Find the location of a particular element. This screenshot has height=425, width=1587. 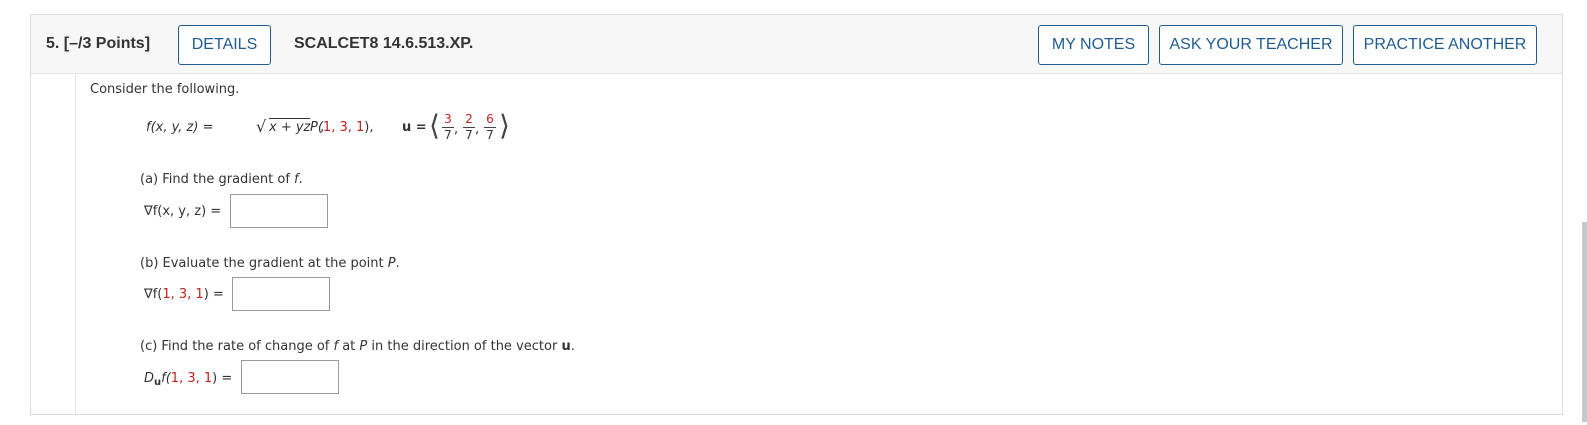

part-a-prompt: (a) Find the gradient of f. is located at coordinates (221, 179).